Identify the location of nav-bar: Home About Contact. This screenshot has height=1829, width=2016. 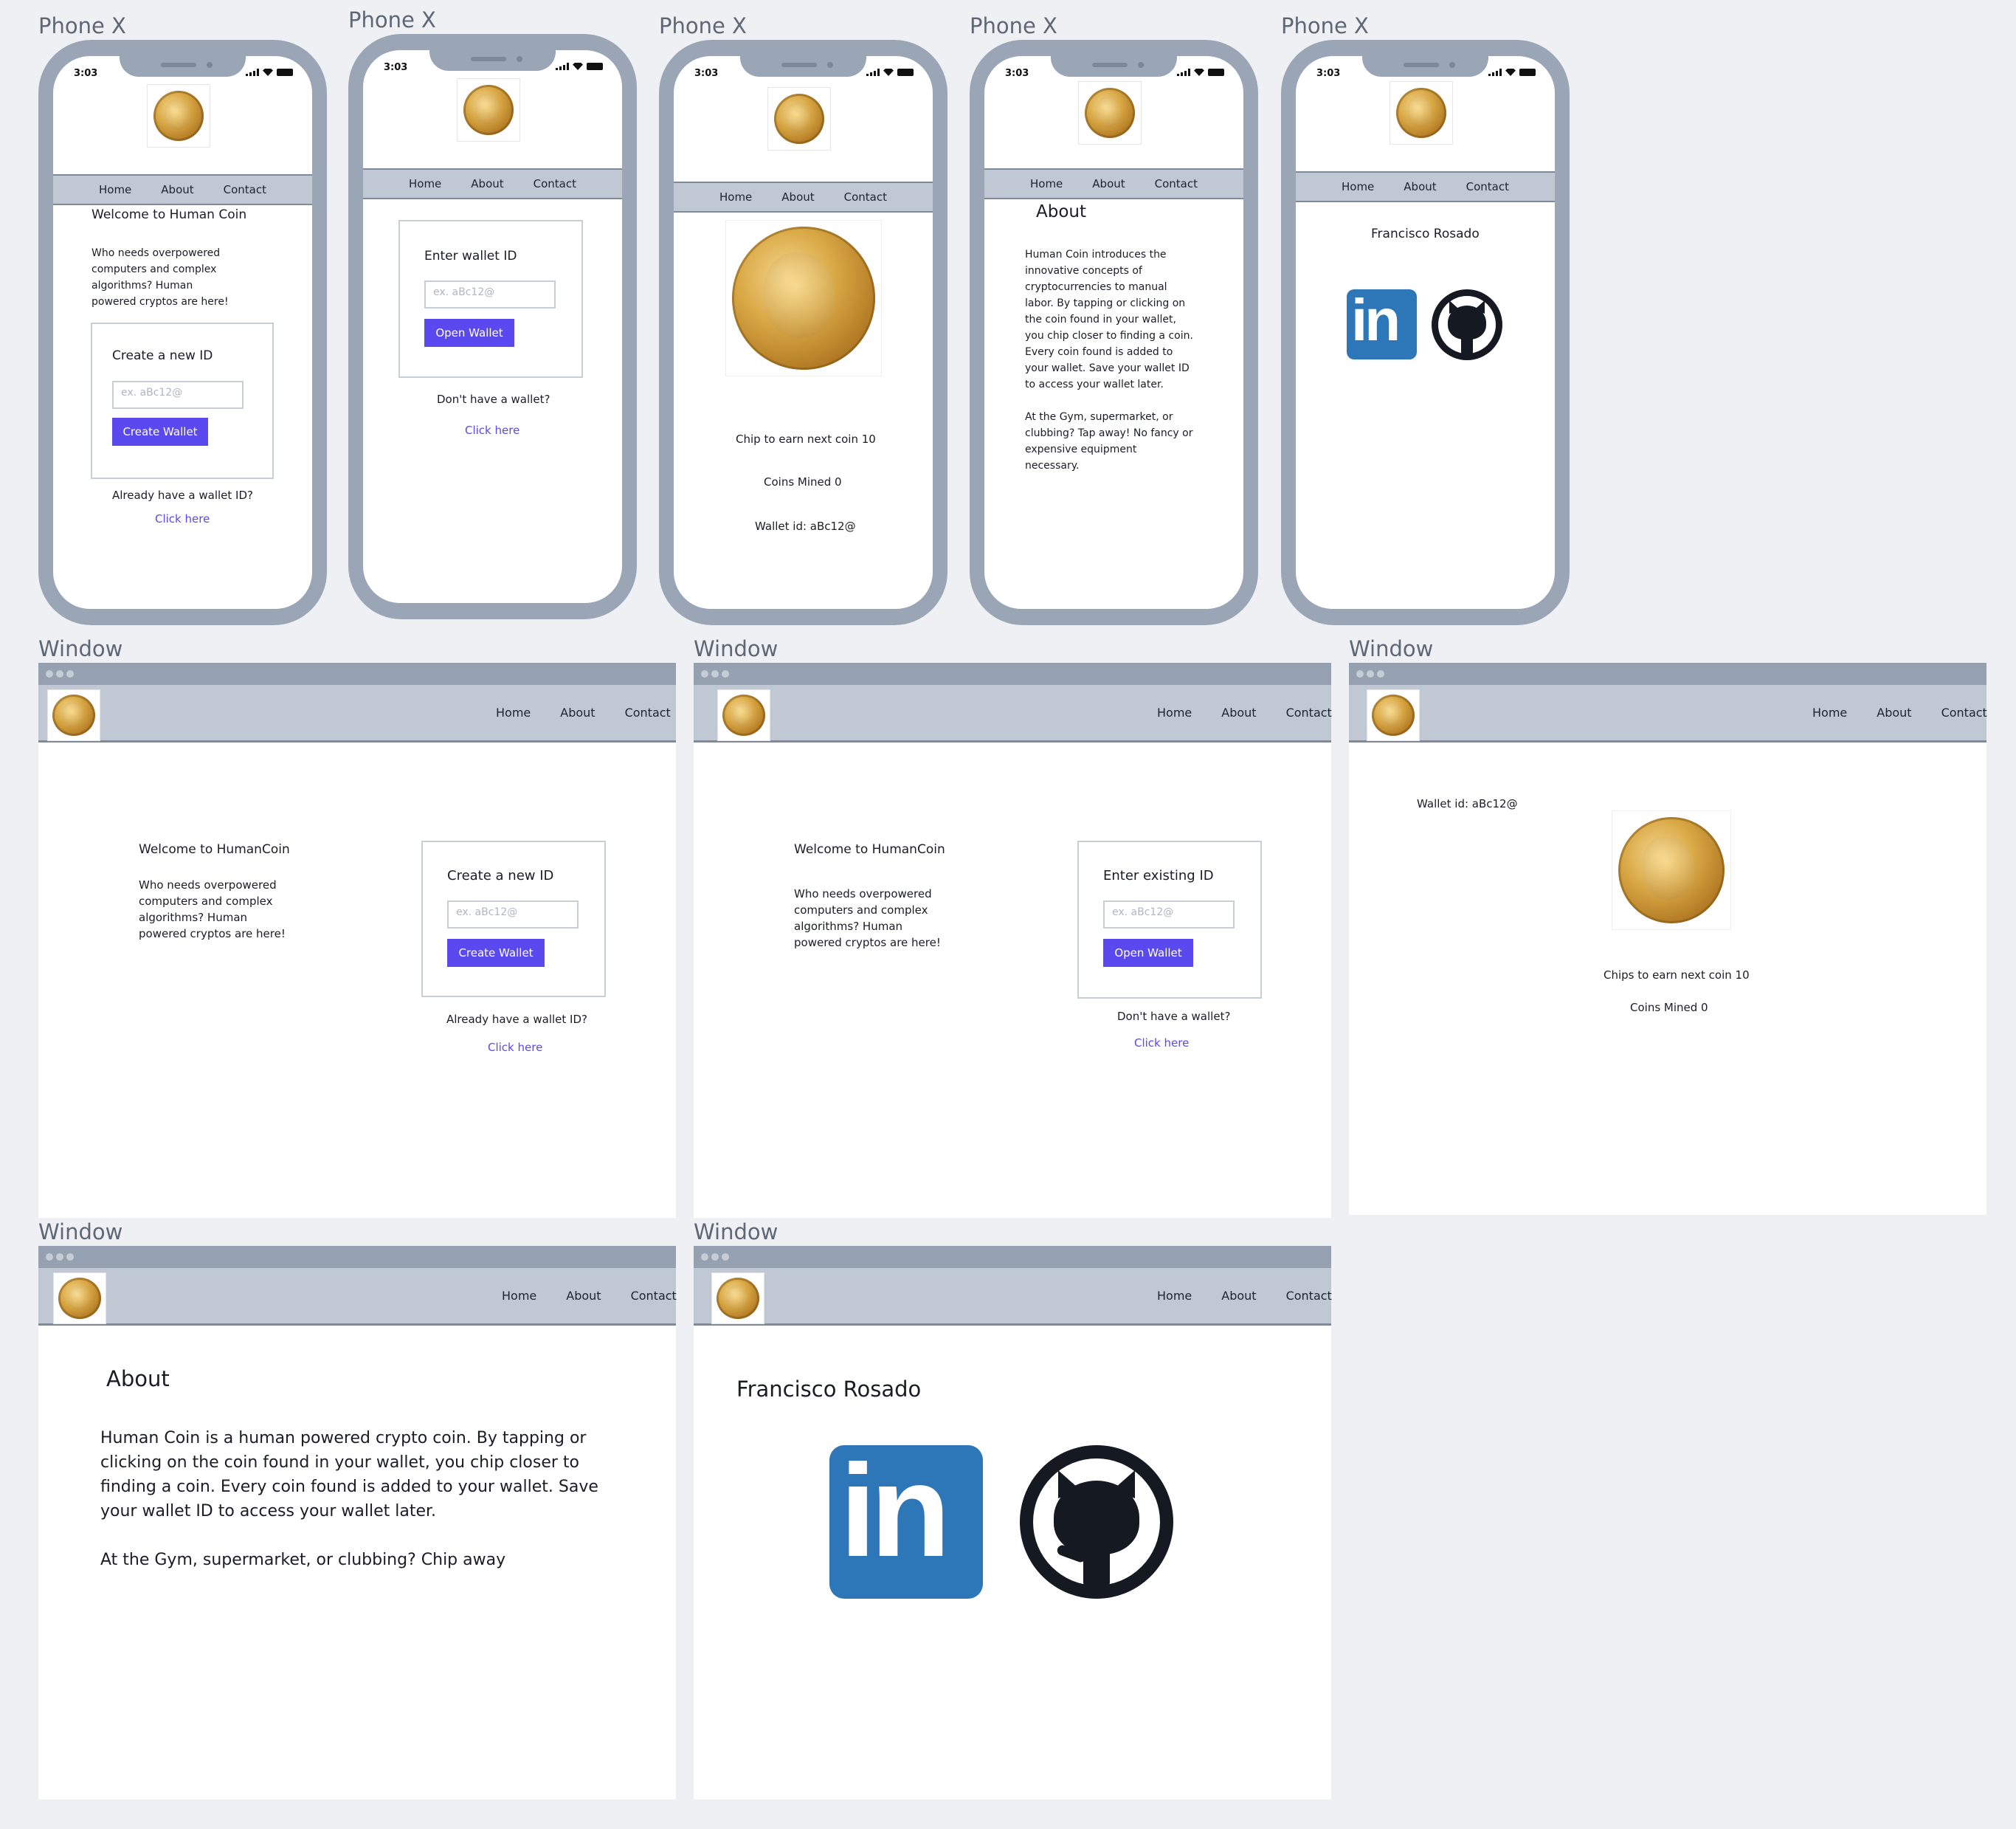
(1425, 186).